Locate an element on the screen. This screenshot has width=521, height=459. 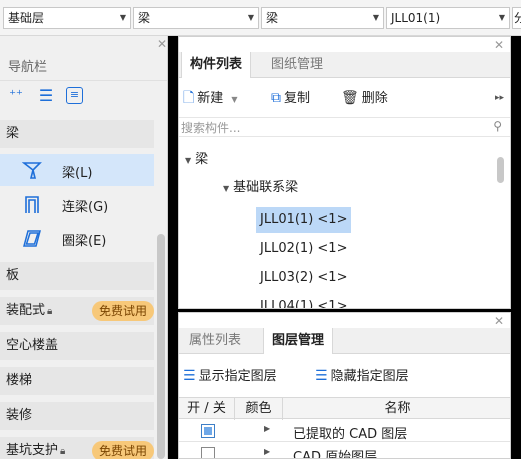
tab-component-list: 构件列表 is located at coordinates (216, 65).